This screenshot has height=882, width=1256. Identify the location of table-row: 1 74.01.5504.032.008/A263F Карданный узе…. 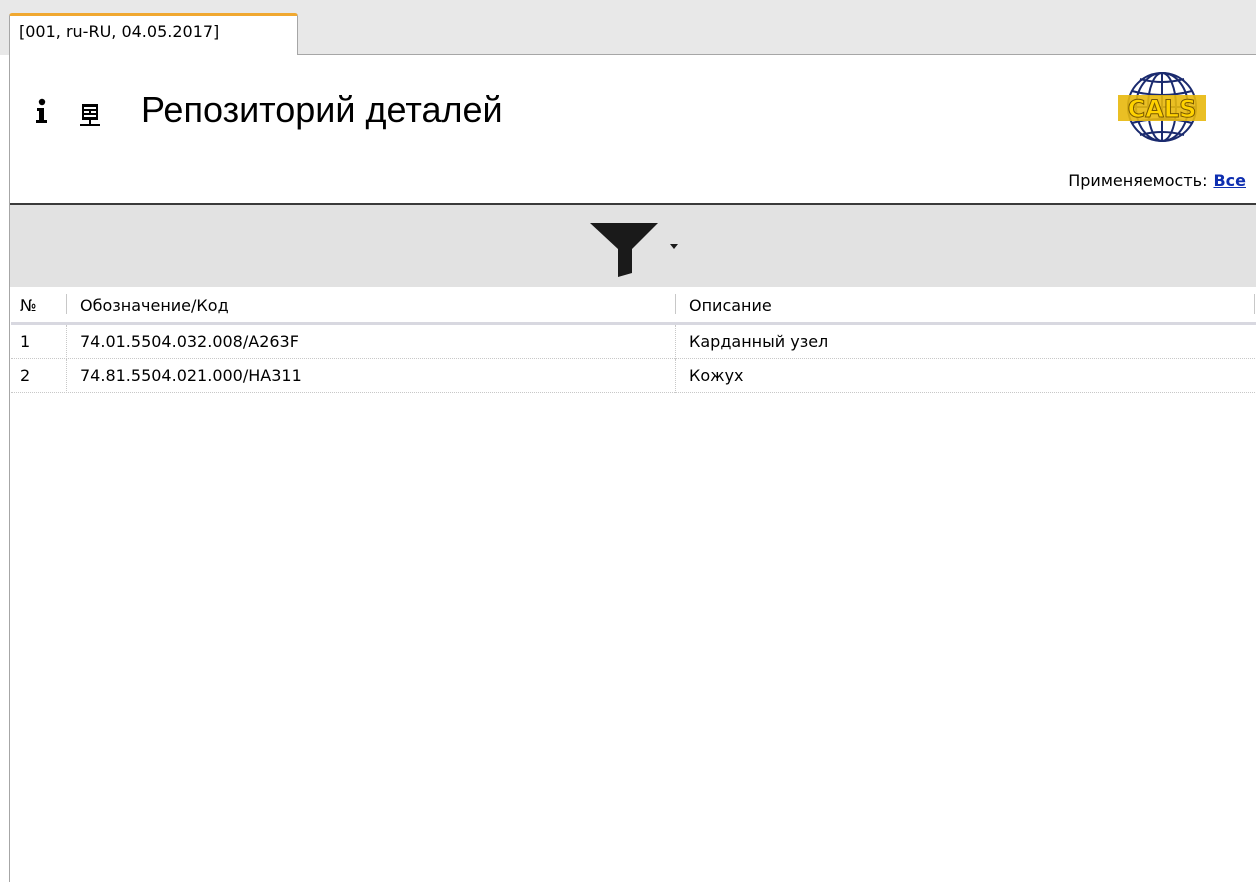
(633, 342).